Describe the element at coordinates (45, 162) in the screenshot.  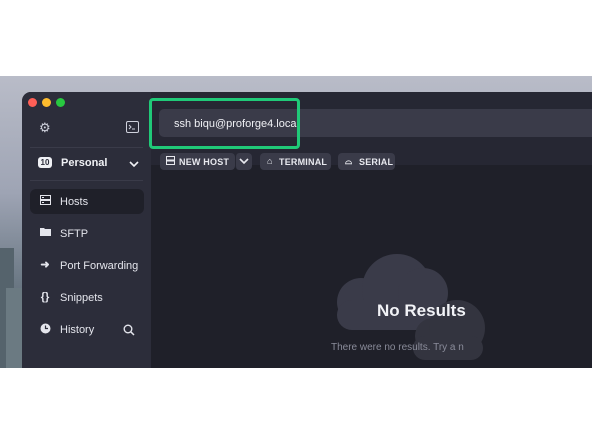
I see `vault-icon: 10` at that location.